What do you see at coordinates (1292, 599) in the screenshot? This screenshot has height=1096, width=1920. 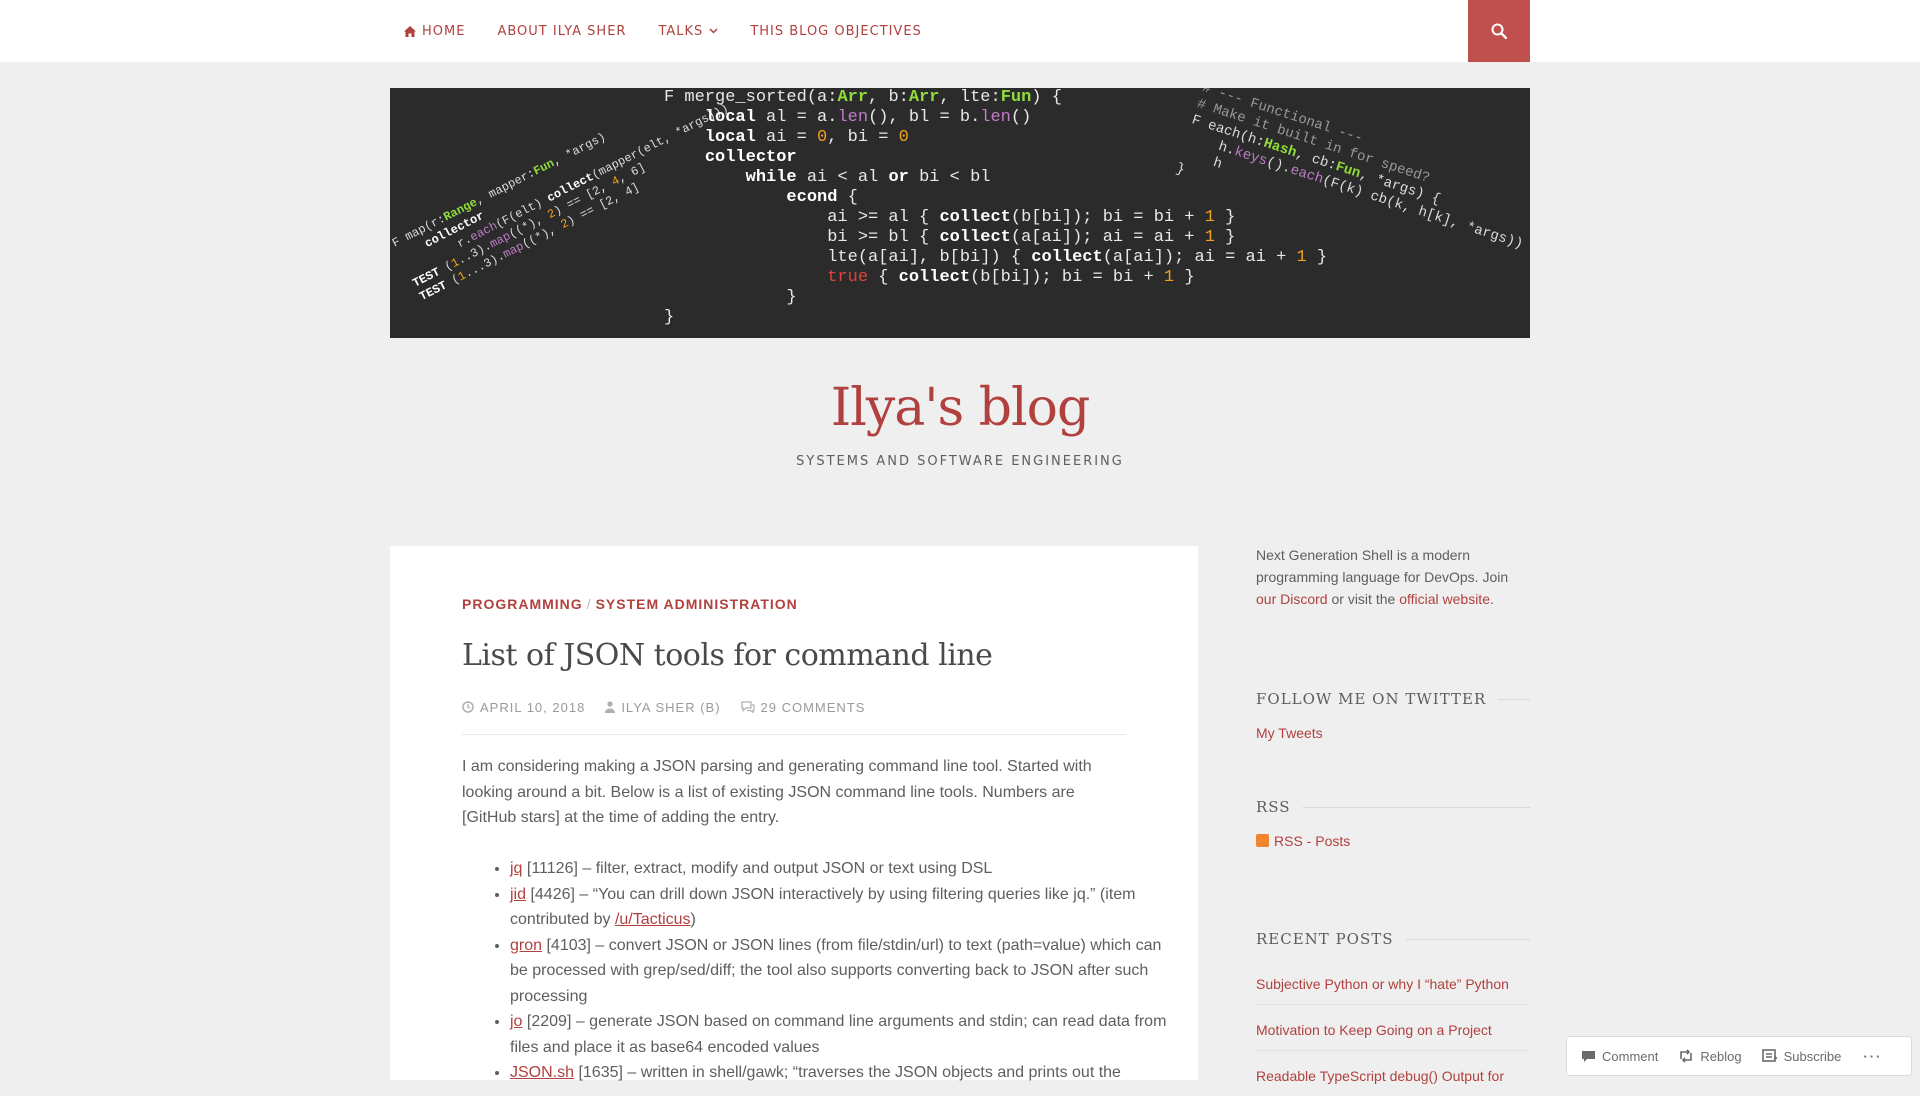 I see `discord-link: our Discord` at bounding box center [1292, 599].